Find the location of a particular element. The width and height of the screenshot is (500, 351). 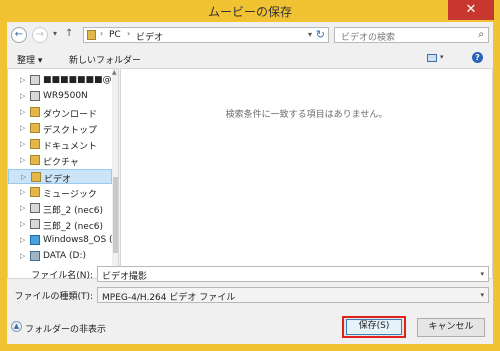

save-button: 保存(S) is located at coordinates (374, 327).